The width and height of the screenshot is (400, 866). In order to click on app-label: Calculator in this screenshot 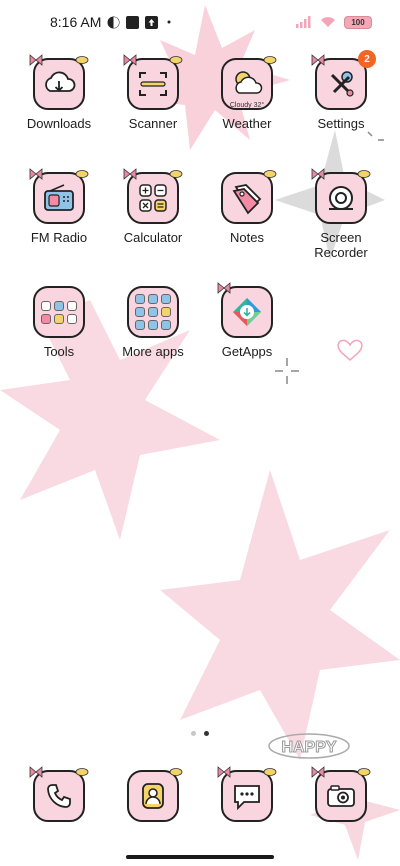, I will do `click(153, 237)`.